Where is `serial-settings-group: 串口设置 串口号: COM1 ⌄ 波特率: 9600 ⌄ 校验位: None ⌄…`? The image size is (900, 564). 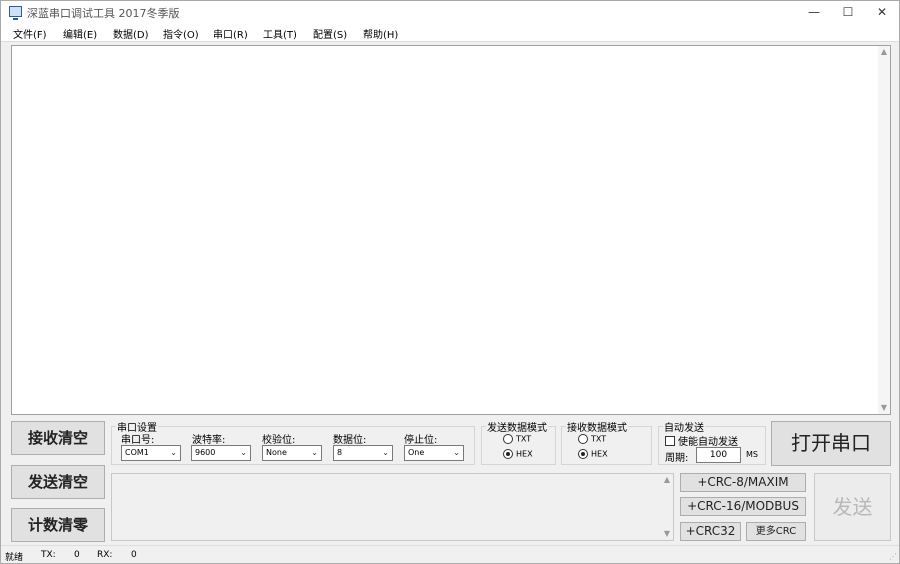
serial-settings-group: 串口设置 串口号: COM1 ⌄ 波特率: 9600 ⌄ 校验位: None ⌄… is located at coordinates (293, 442).